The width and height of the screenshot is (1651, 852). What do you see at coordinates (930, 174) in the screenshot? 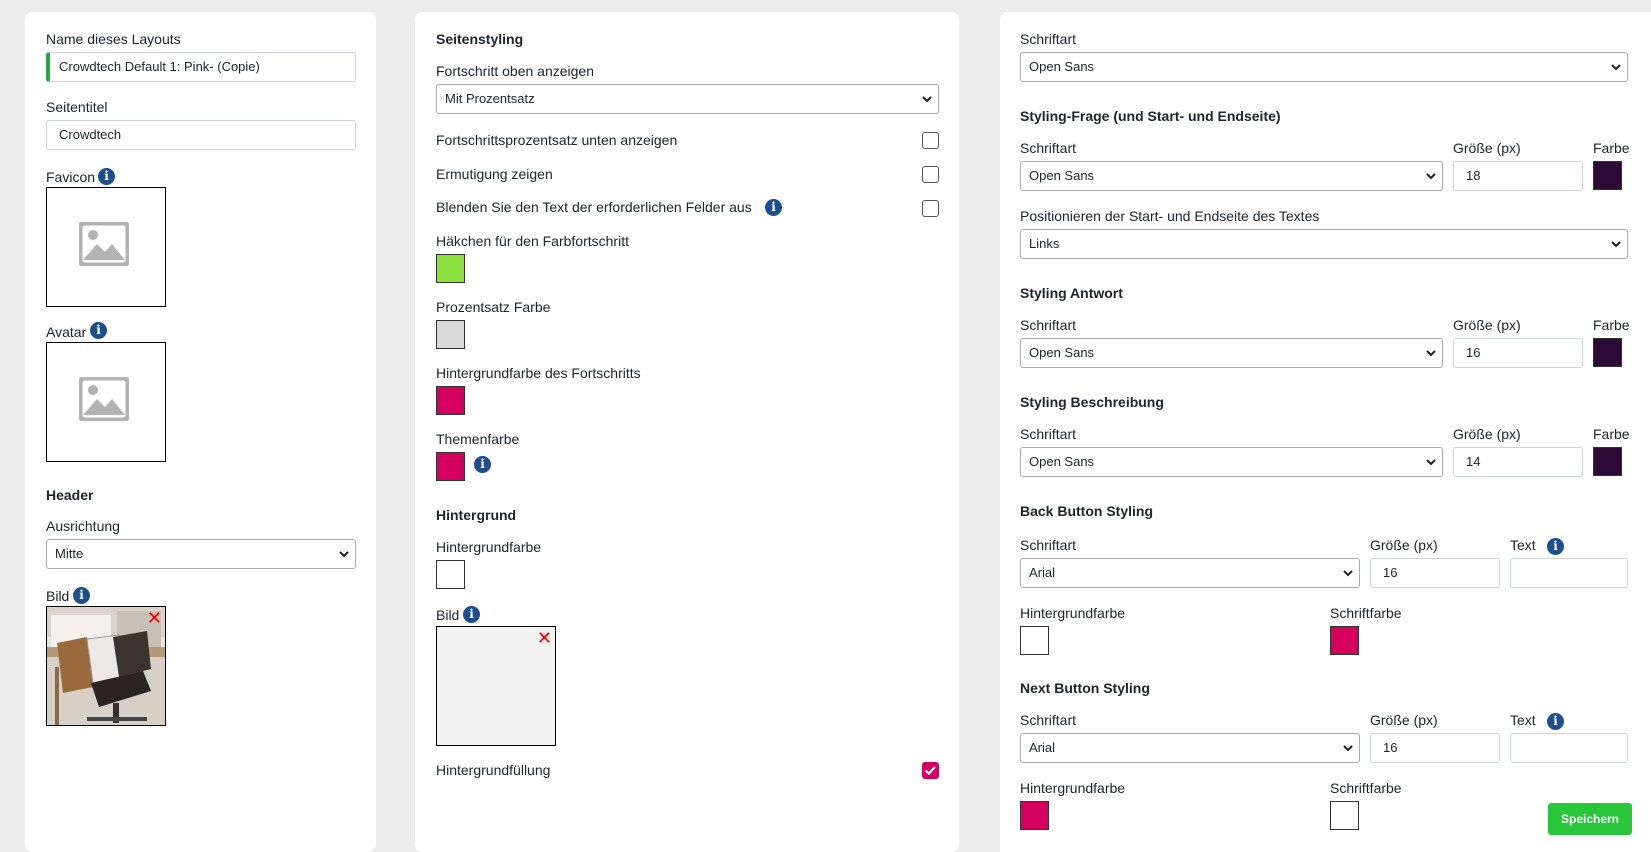
I see `encouragement-checkbox` at bounding box center [930, 174].